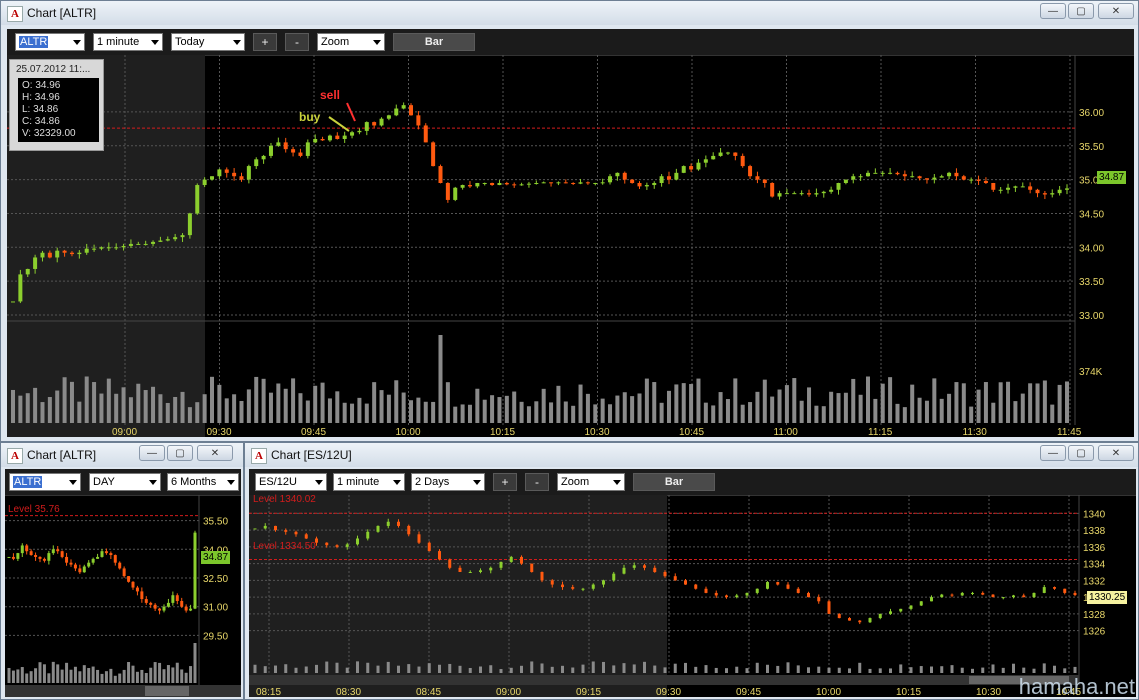 The width and height of the screenshot is (1139, 700). I want to click on symbol-value: ALTR, so click(34, 42).